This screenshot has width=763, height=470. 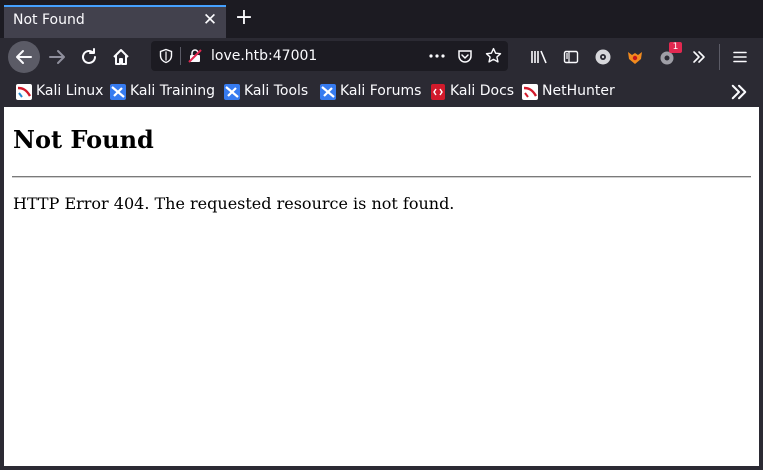 I want to click on bookmark-star-icon, so click(x=493, y=55).